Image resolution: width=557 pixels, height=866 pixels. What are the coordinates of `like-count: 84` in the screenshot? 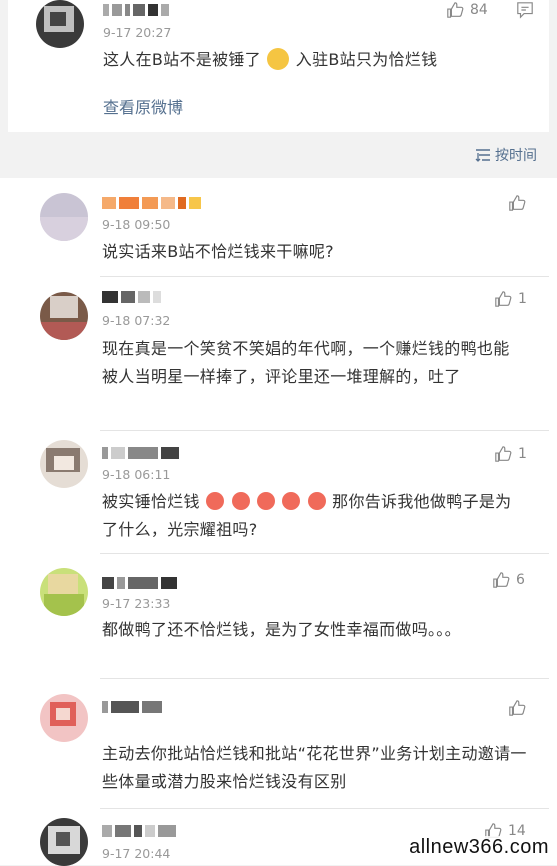 It's located at (479, 10).